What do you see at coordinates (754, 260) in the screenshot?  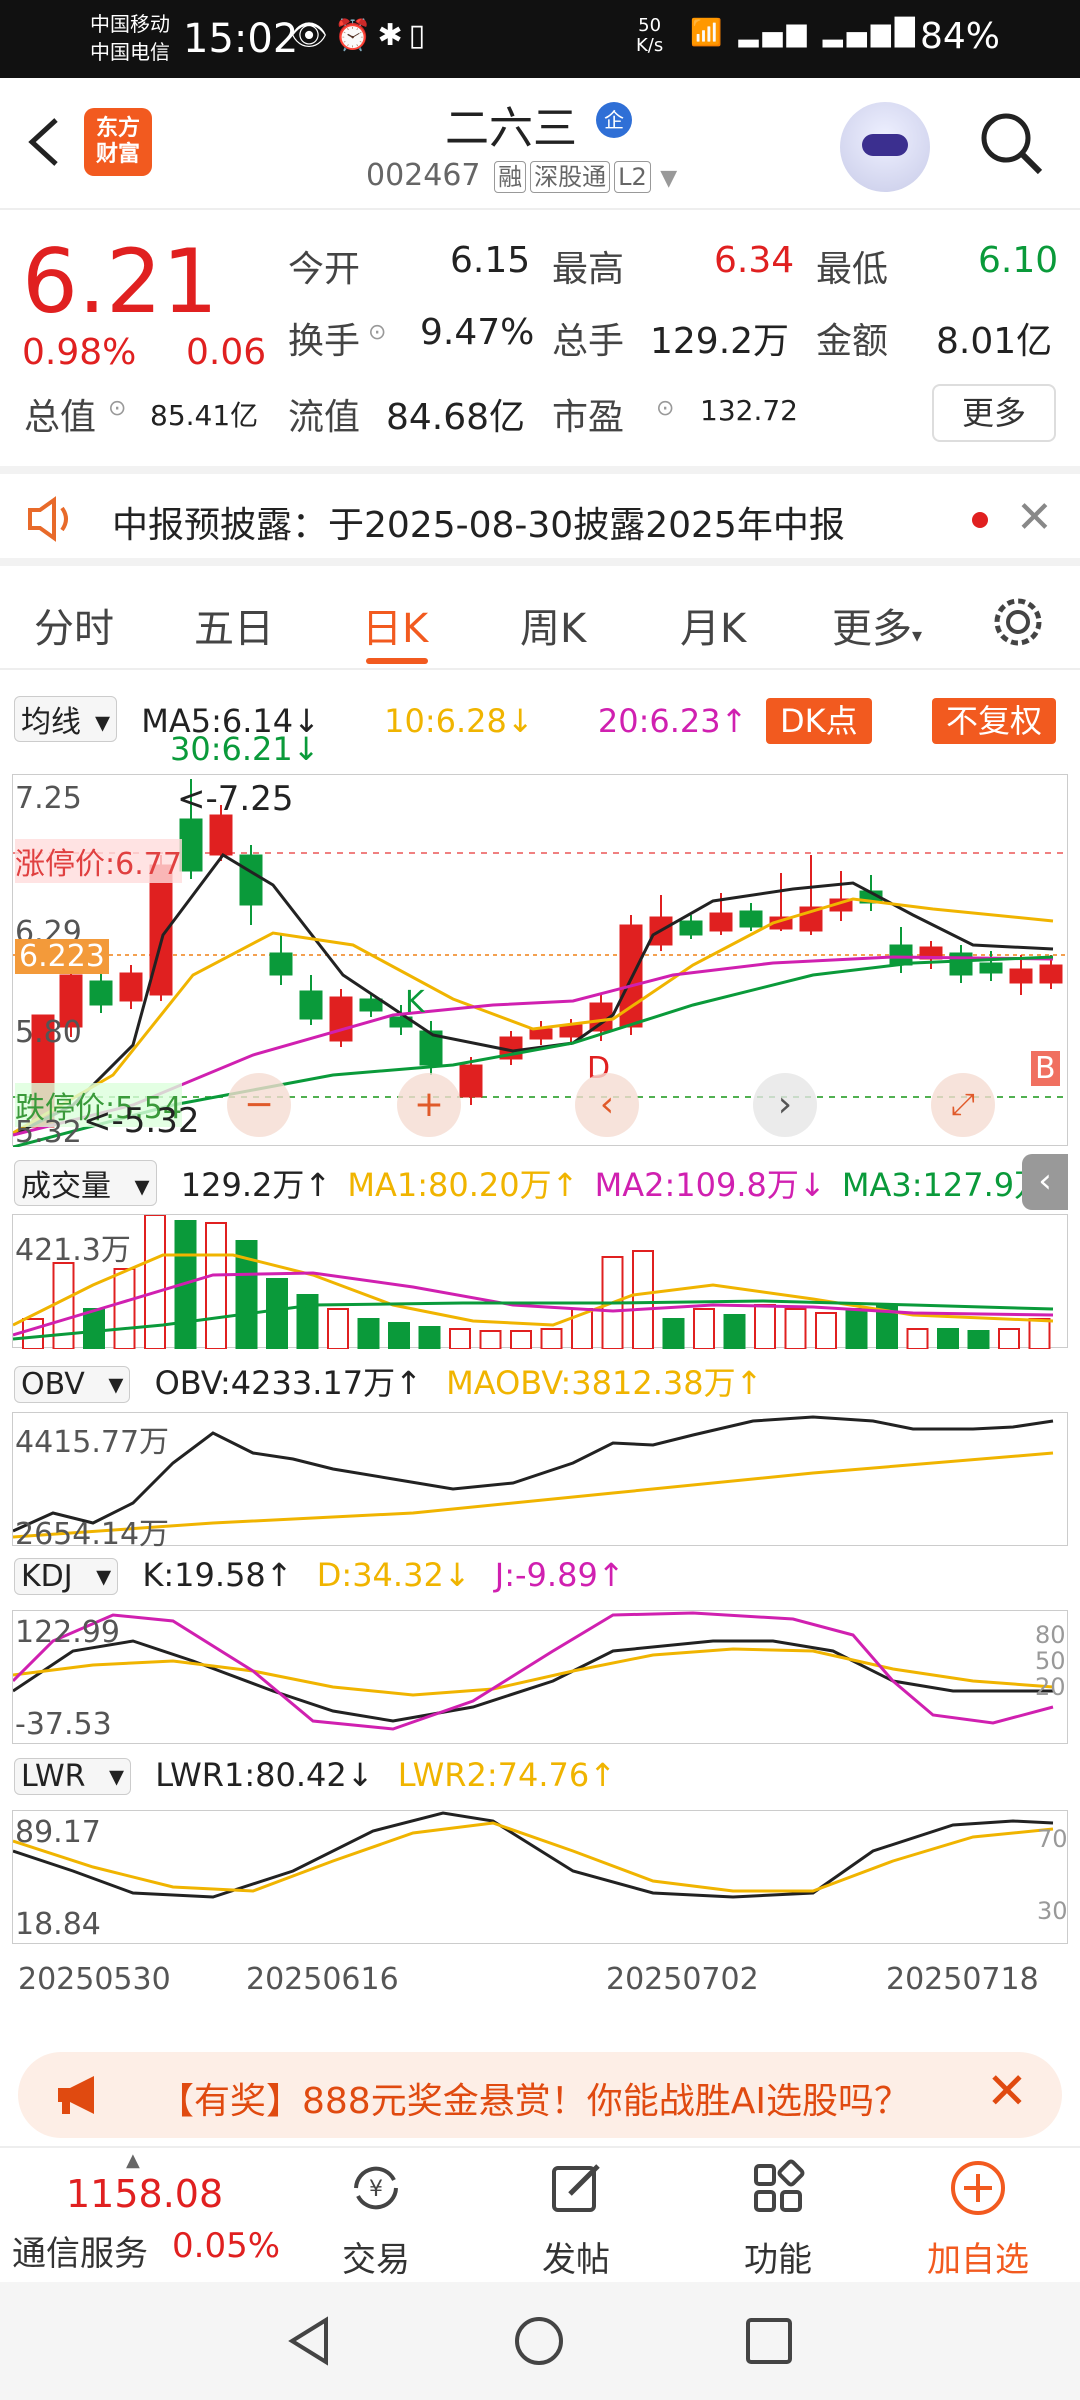 I see `high-value: 6.34` at bounding box center [754, 260].